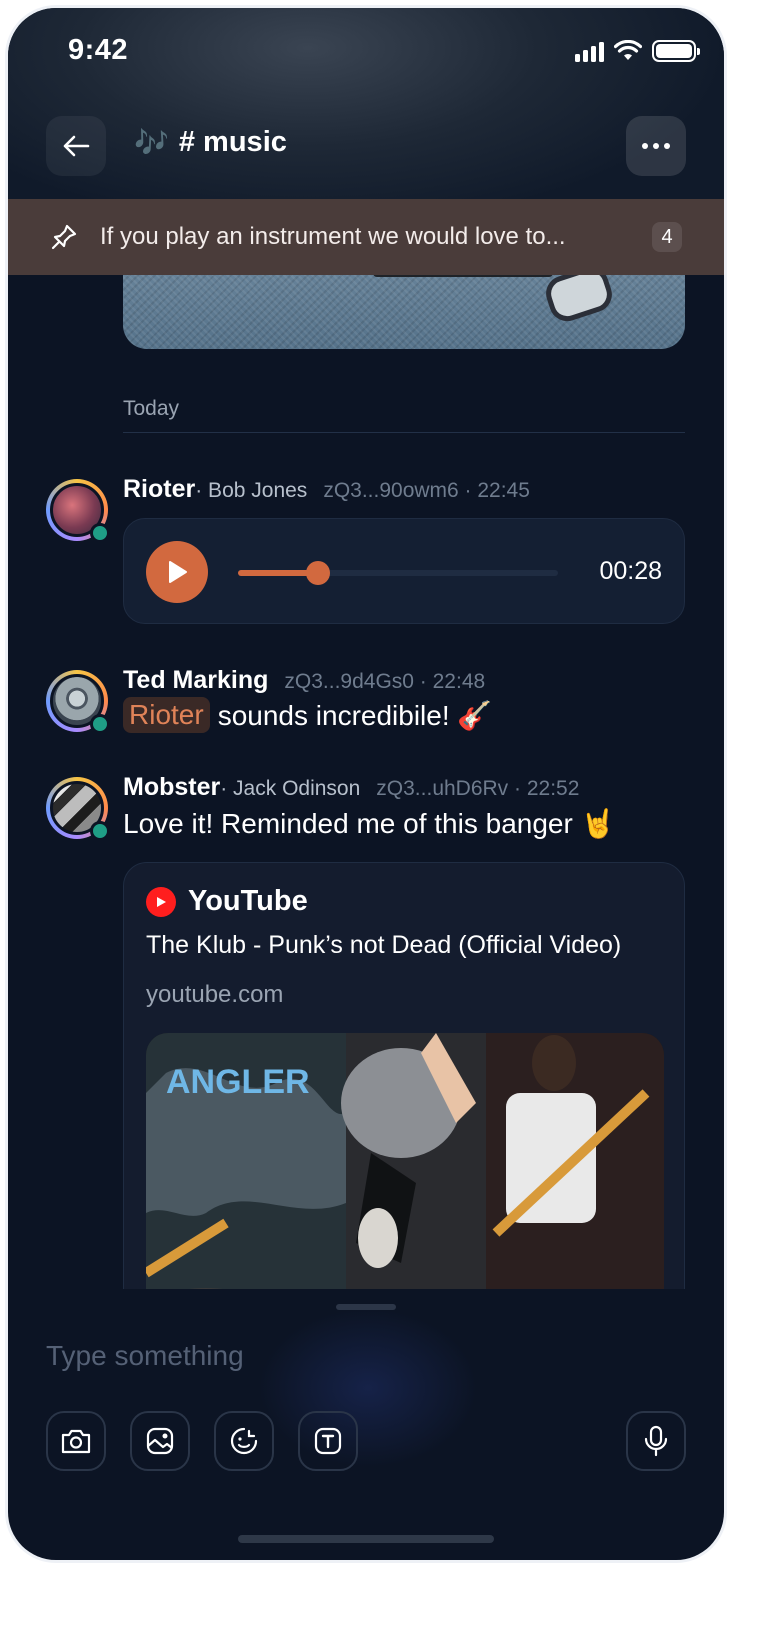 The width and height of the screenshot is (766, 1640). I want to click on text-format-icon, so click(328, 1441).